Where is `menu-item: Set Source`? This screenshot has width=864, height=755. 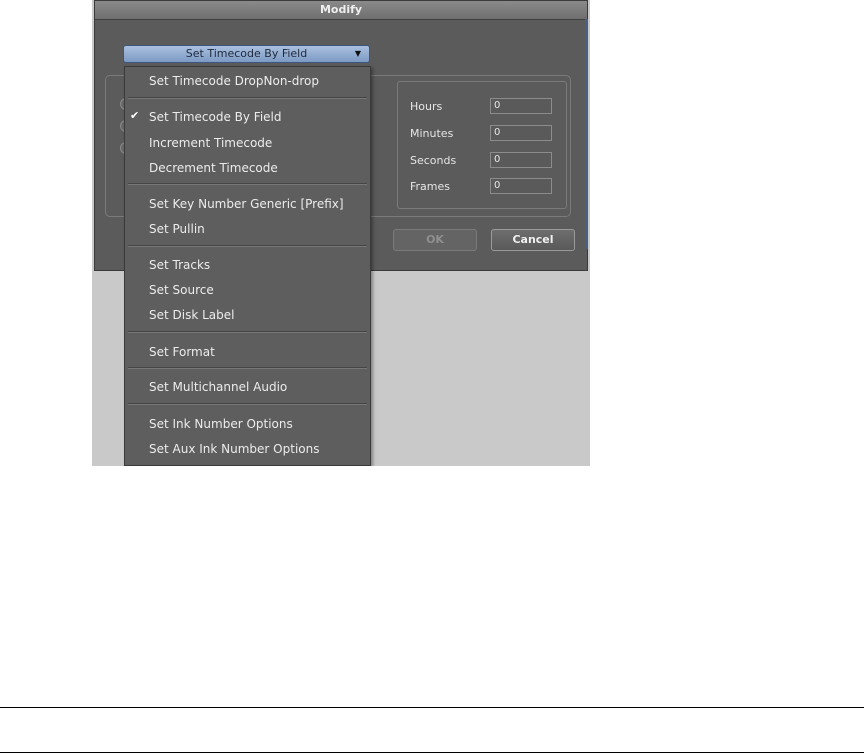
menu-item: Set Source is located at coordinates (181, 290).